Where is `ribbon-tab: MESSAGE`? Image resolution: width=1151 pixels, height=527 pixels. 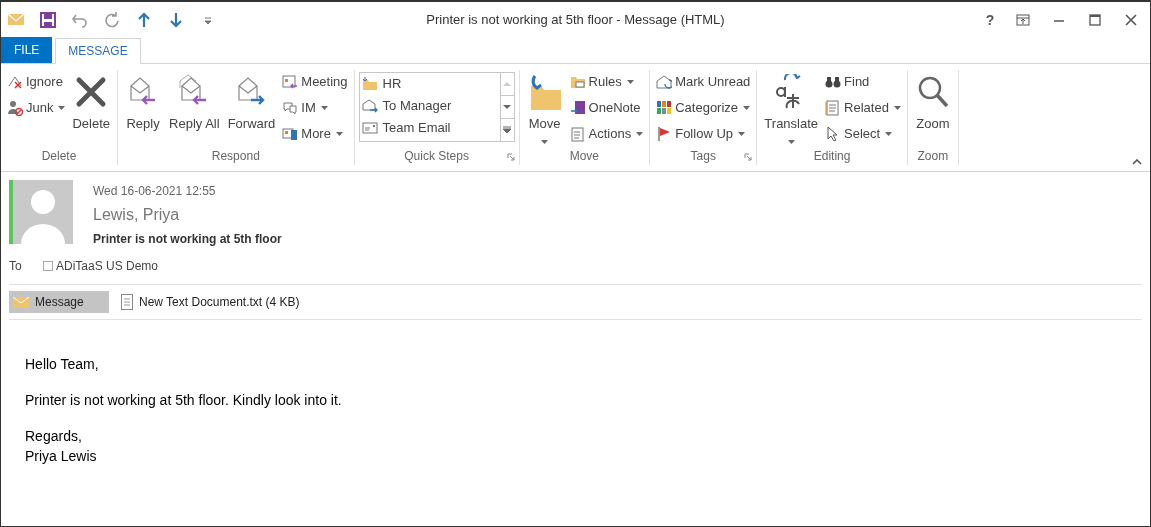
ribbon-tab: MESSAGE is located at coordinates (98, 51).